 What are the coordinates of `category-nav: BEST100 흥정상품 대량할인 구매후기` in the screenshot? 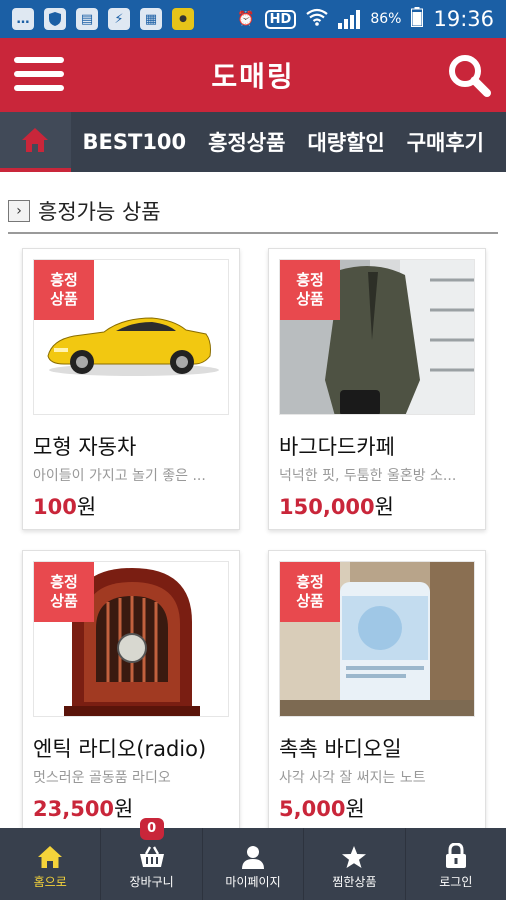 It's located at (253, 142).